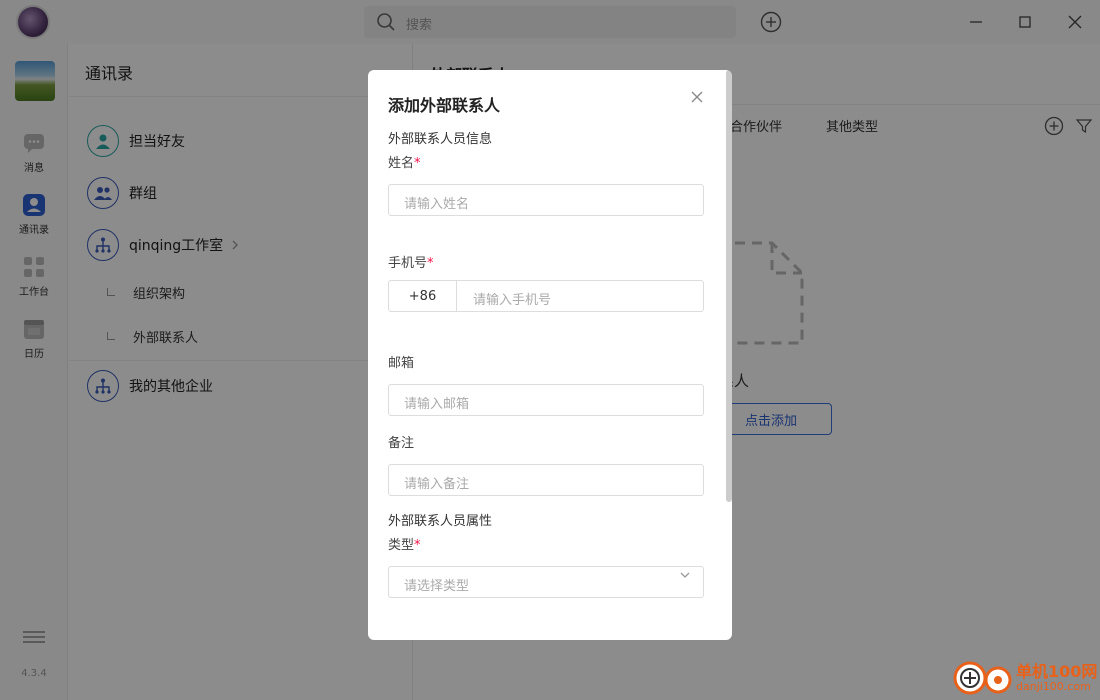  What do you see at coordinates (404, 545) in the screenshot?
I see `type-label: 类型*` at bounding box center [404, 545].